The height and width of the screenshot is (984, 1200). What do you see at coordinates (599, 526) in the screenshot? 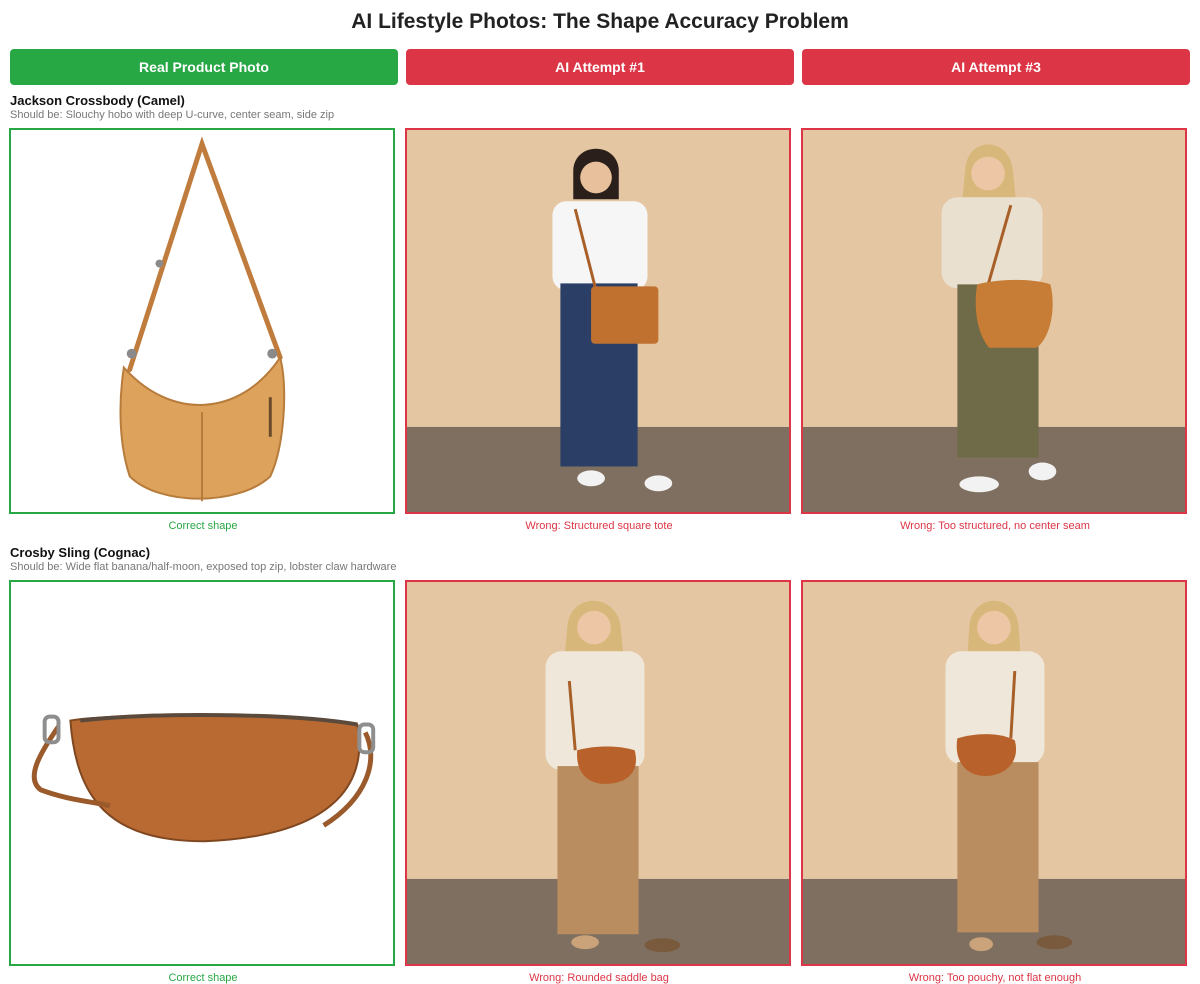
I see `caption-ai1-jackson: Wrong: Structured square tote` at bounding box center [599, 526].